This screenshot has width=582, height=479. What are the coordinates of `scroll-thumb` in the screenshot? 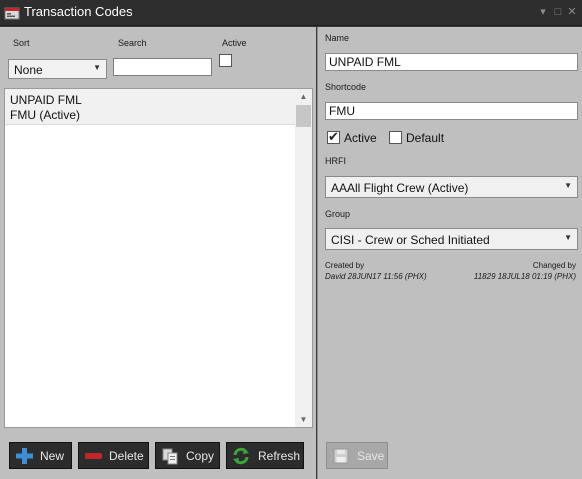 It's located at (303, 116).